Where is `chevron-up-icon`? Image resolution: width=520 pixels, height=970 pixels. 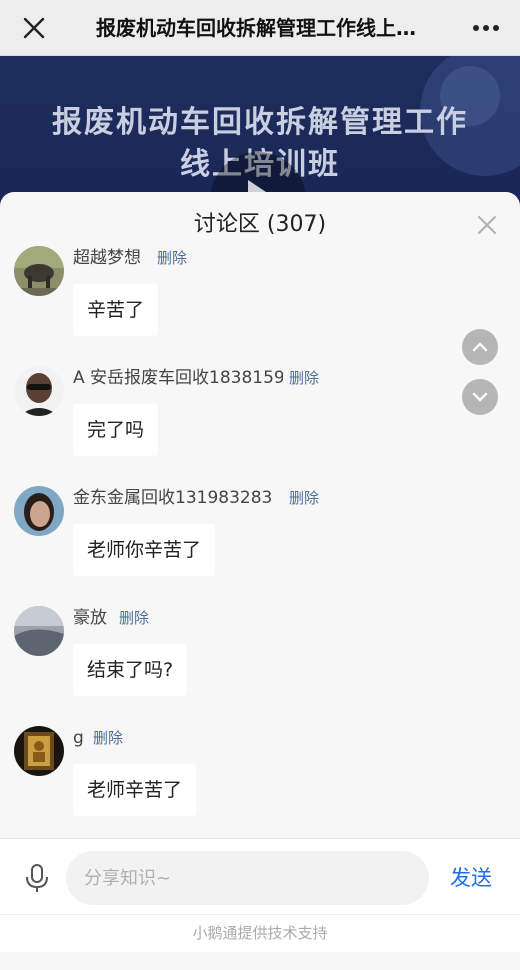
chevron-up-icon is located at coordinates (480, 347).